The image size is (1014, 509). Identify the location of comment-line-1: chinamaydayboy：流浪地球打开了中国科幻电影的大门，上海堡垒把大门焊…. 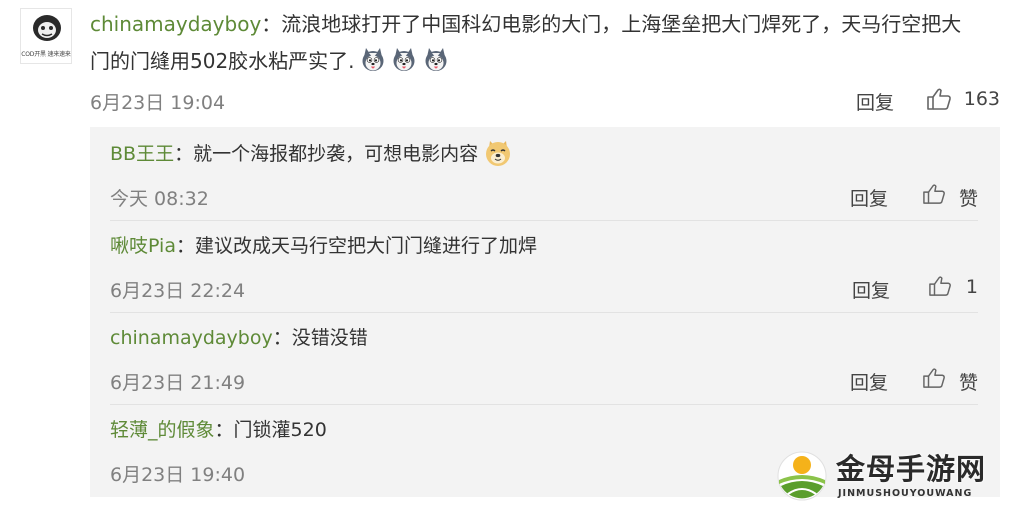
(546, 24).